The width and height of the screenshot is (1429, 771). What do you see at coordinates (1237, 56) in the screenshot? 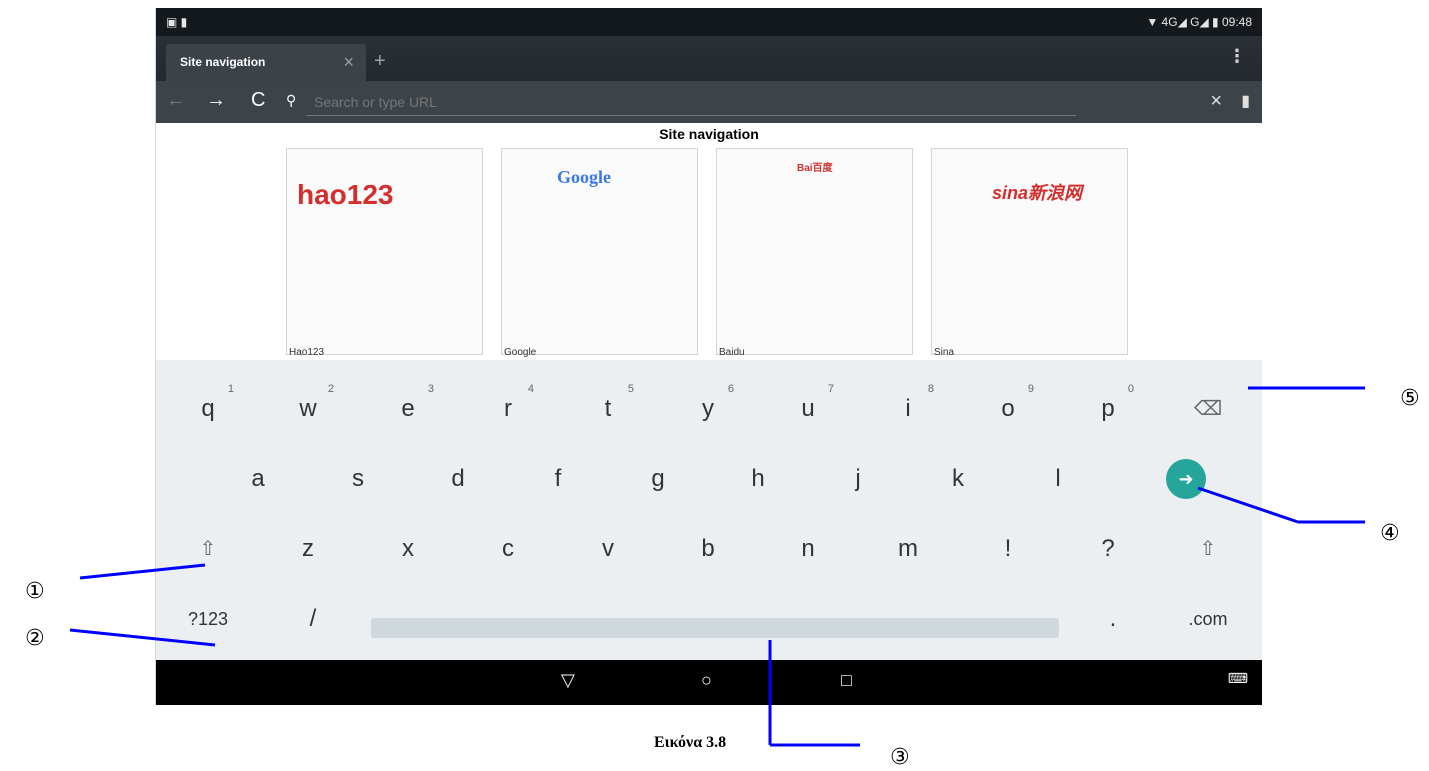
I see `overflow-menu-icon: ⋮` at bounding box center [1237, 56].